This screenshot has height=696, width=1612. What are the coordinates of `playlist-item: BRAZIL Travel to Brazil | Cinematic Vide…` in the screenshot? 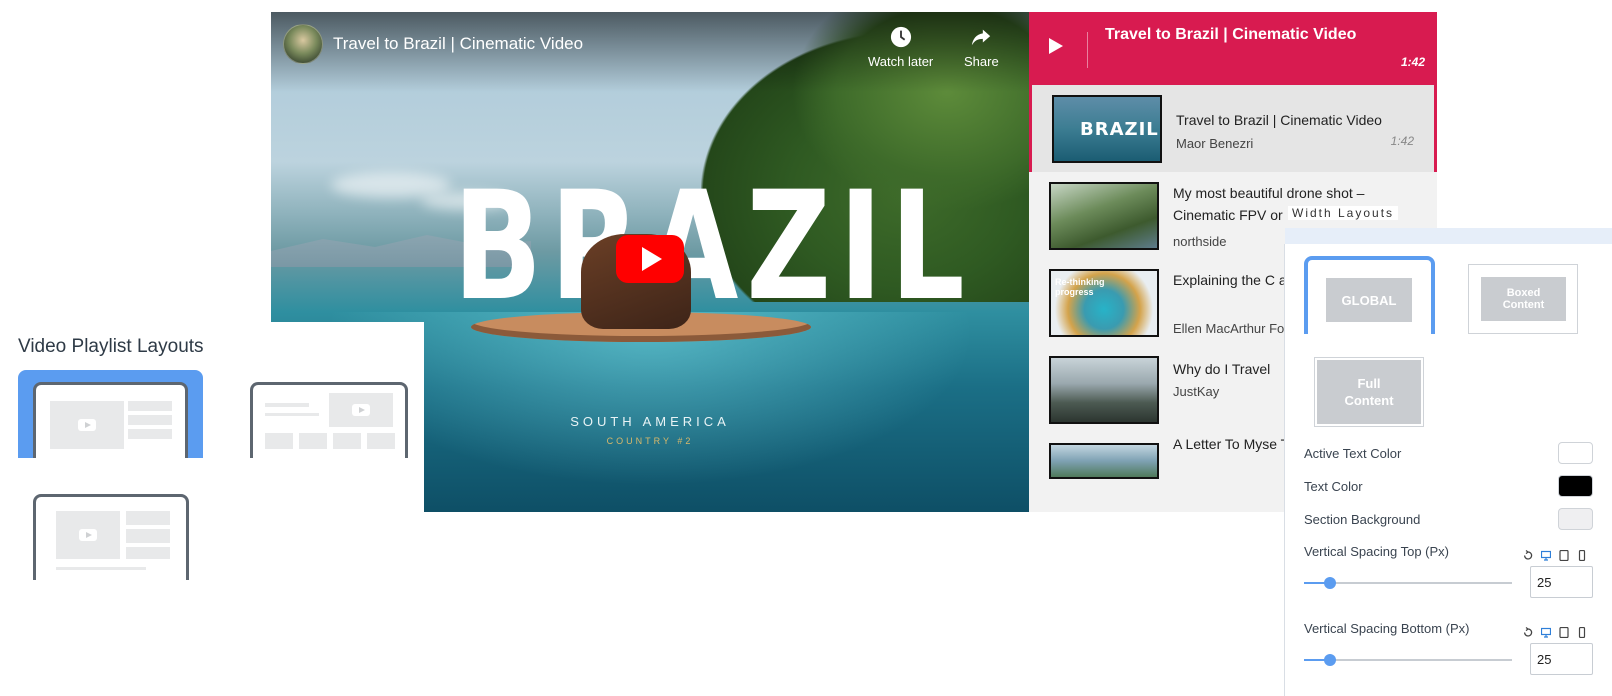 It's located at (1233, 128).